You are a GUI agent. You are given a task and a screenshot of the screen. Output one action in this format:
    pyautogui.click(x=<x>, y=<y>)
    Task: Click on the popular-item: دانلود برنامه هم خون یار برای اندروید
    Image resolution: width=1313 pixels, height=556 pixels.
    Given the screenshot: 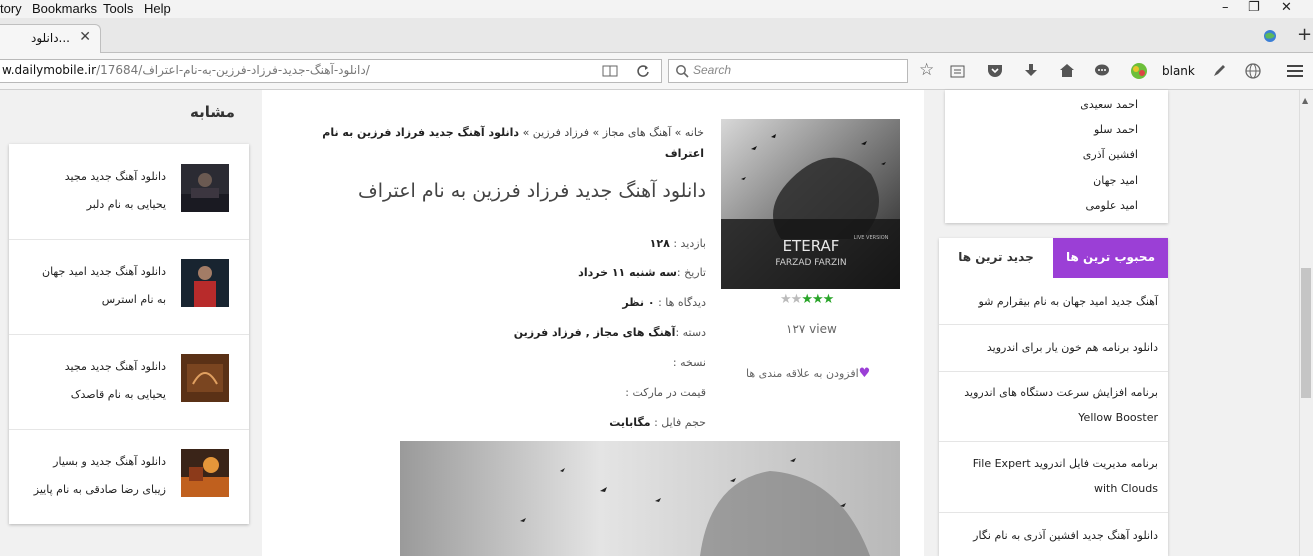 What is the action you would take?
    pyautogui.click(x=1053, y=348)
    